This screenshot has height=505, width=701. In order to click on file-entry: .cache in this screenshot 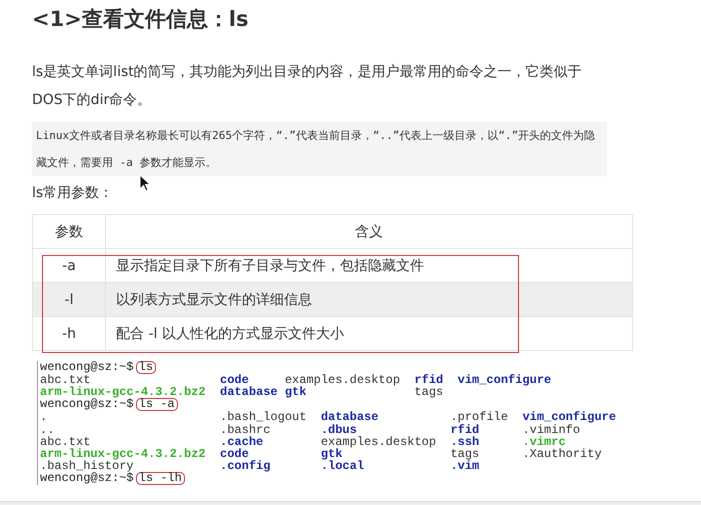, I will do `click(242, 441)`.